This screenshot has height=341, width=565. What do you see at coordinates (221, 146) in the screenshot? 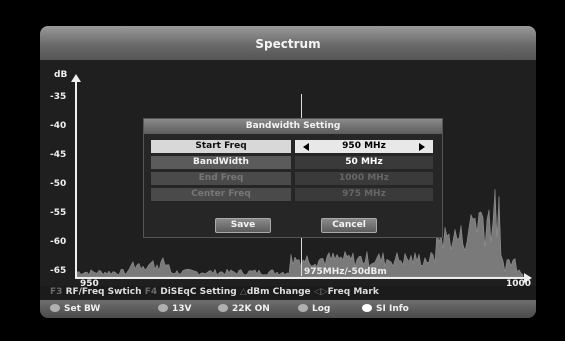
I see `start-freq-label: Start Freq` at bounding box center [221, 146].